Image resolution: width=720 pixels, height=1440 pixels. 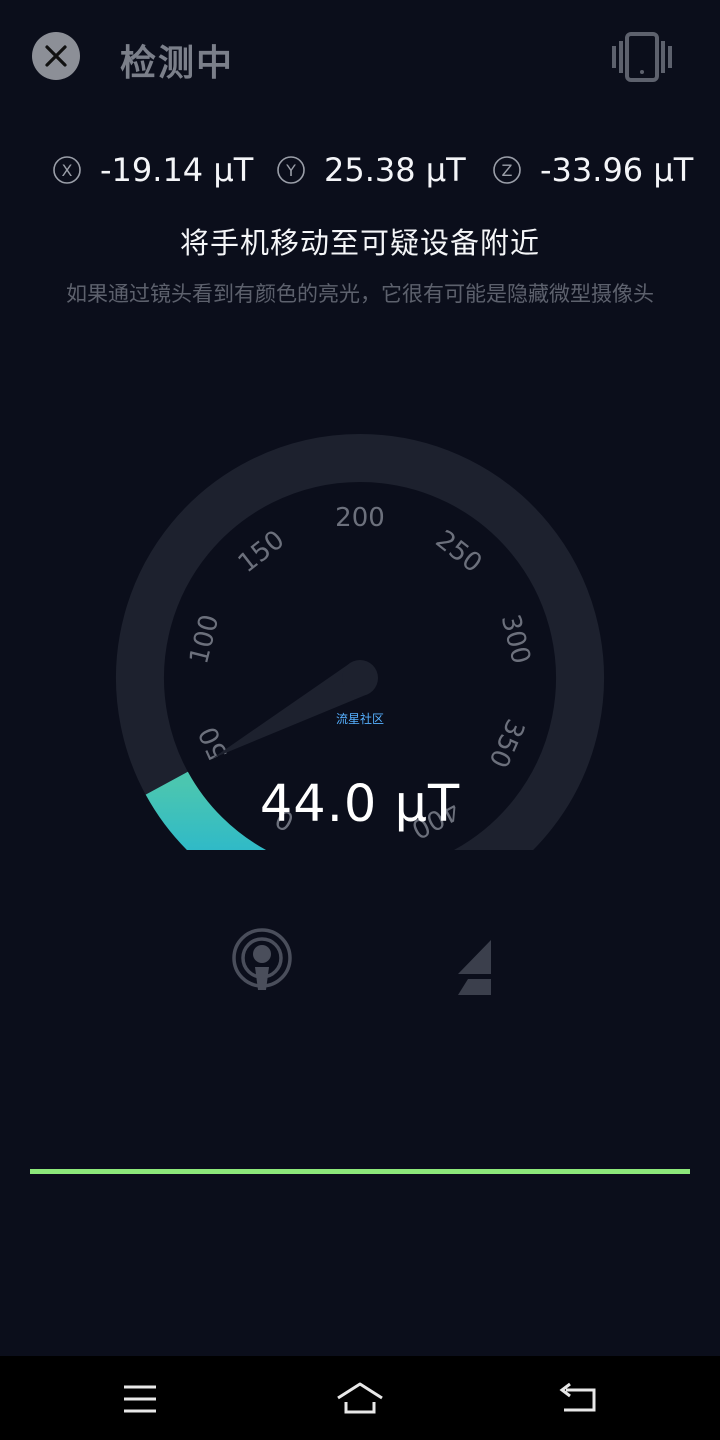 I want to click on menu-button, so click(x=140, y=1399).